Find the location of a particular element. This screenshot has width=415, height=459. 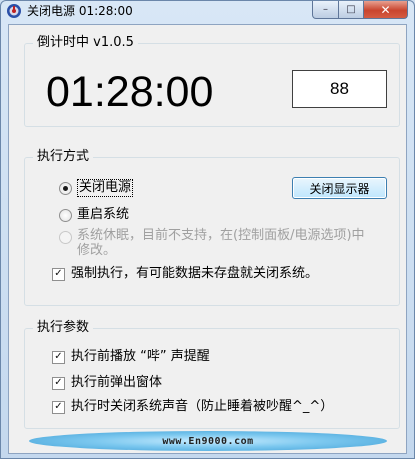

close-icon: ✕ is located at coordinates (385, 9).